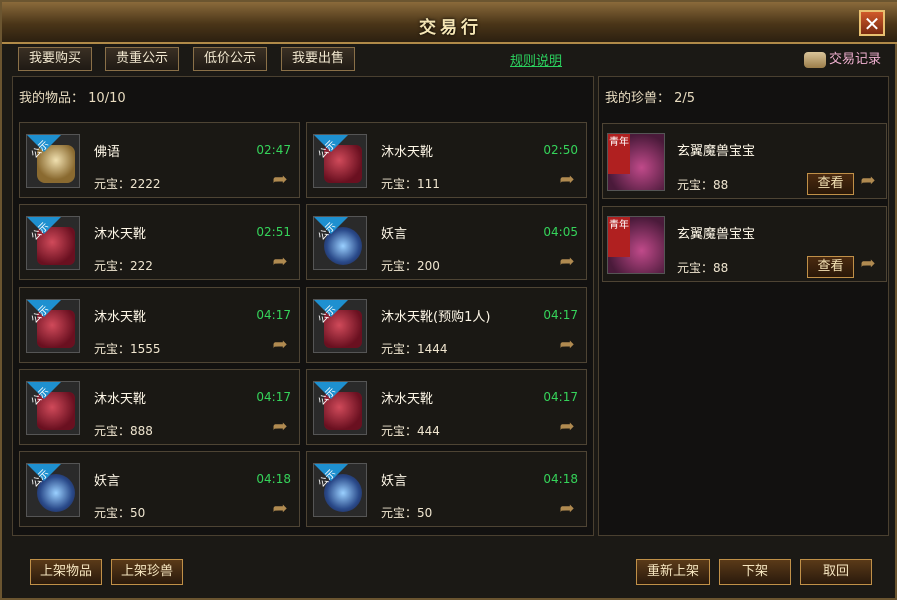 This screenshot has height=600, width=897. What do you see at coordinates (273, 232) in the screenshot?
I see `item-timer: 02:51` at bounding box center [273, 232].